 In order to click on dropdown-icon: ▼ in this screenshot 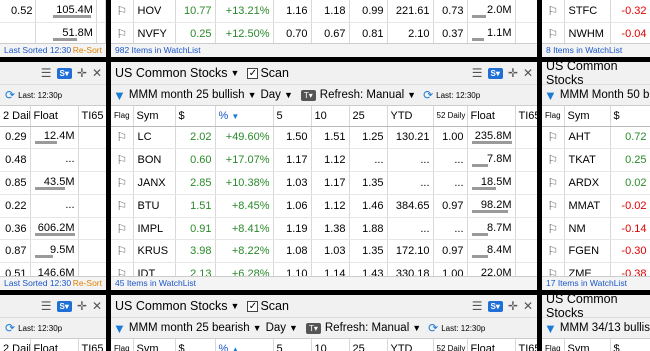, I will do `click(235, 306)`.